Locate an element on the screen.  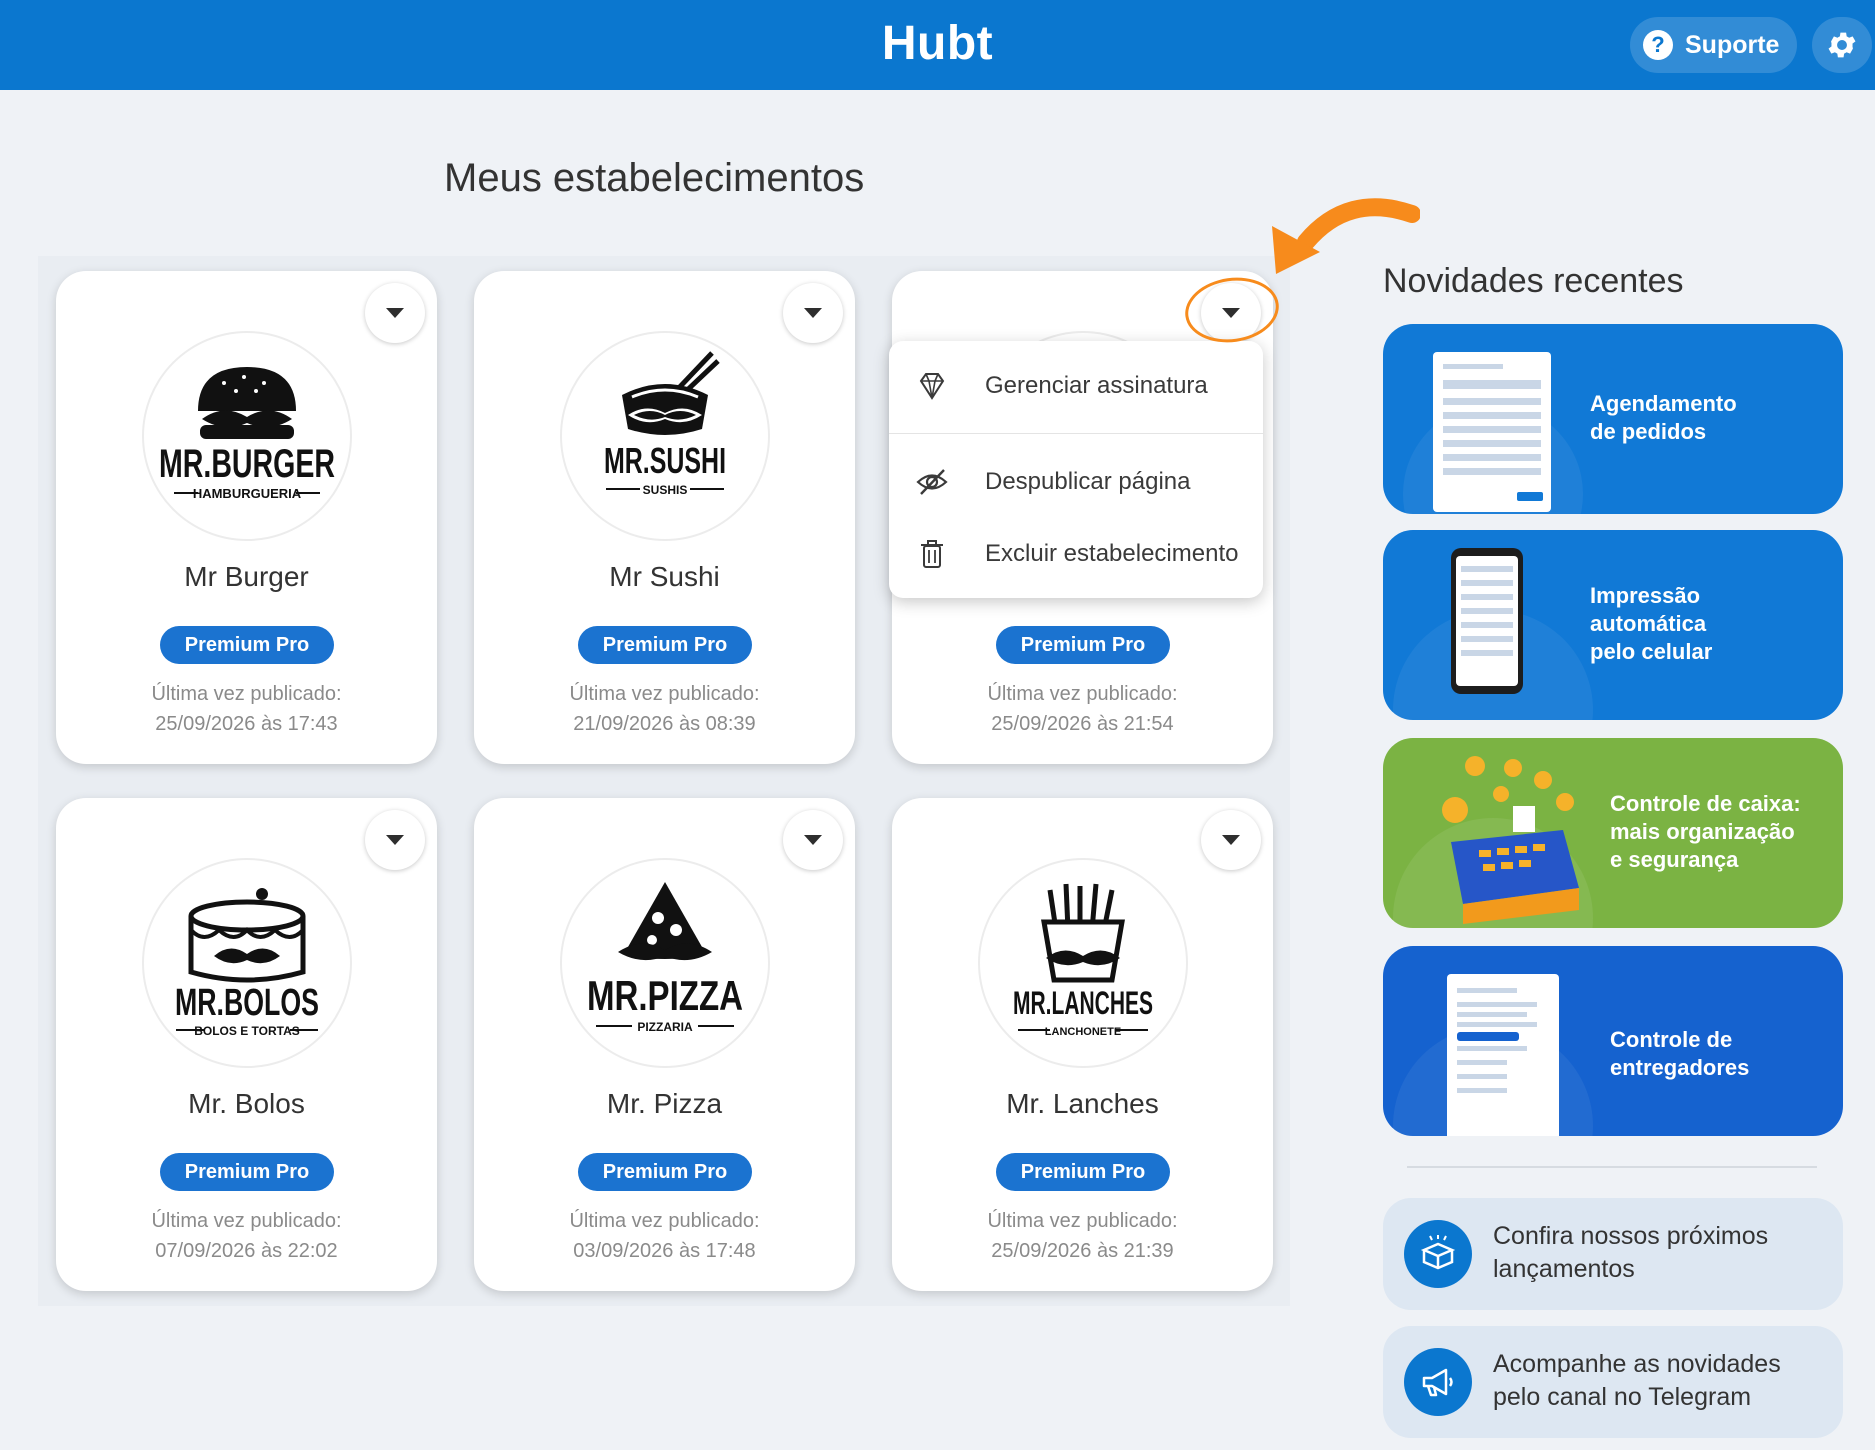
link-text: lançamentos is located at coordinates (1564, 1269).